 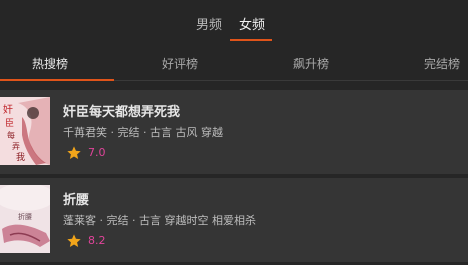 I want to click on svg-text: 折腰, so click(x=25, y=216).